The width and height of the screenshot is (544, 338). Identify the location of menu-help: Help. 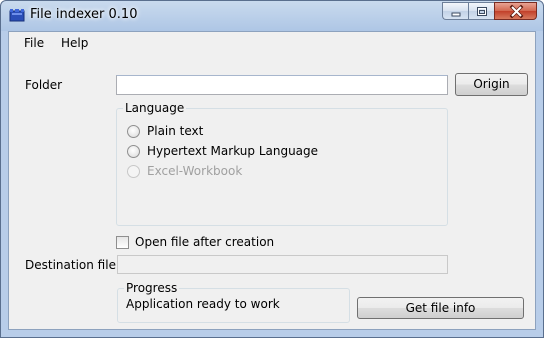
(74, 43).